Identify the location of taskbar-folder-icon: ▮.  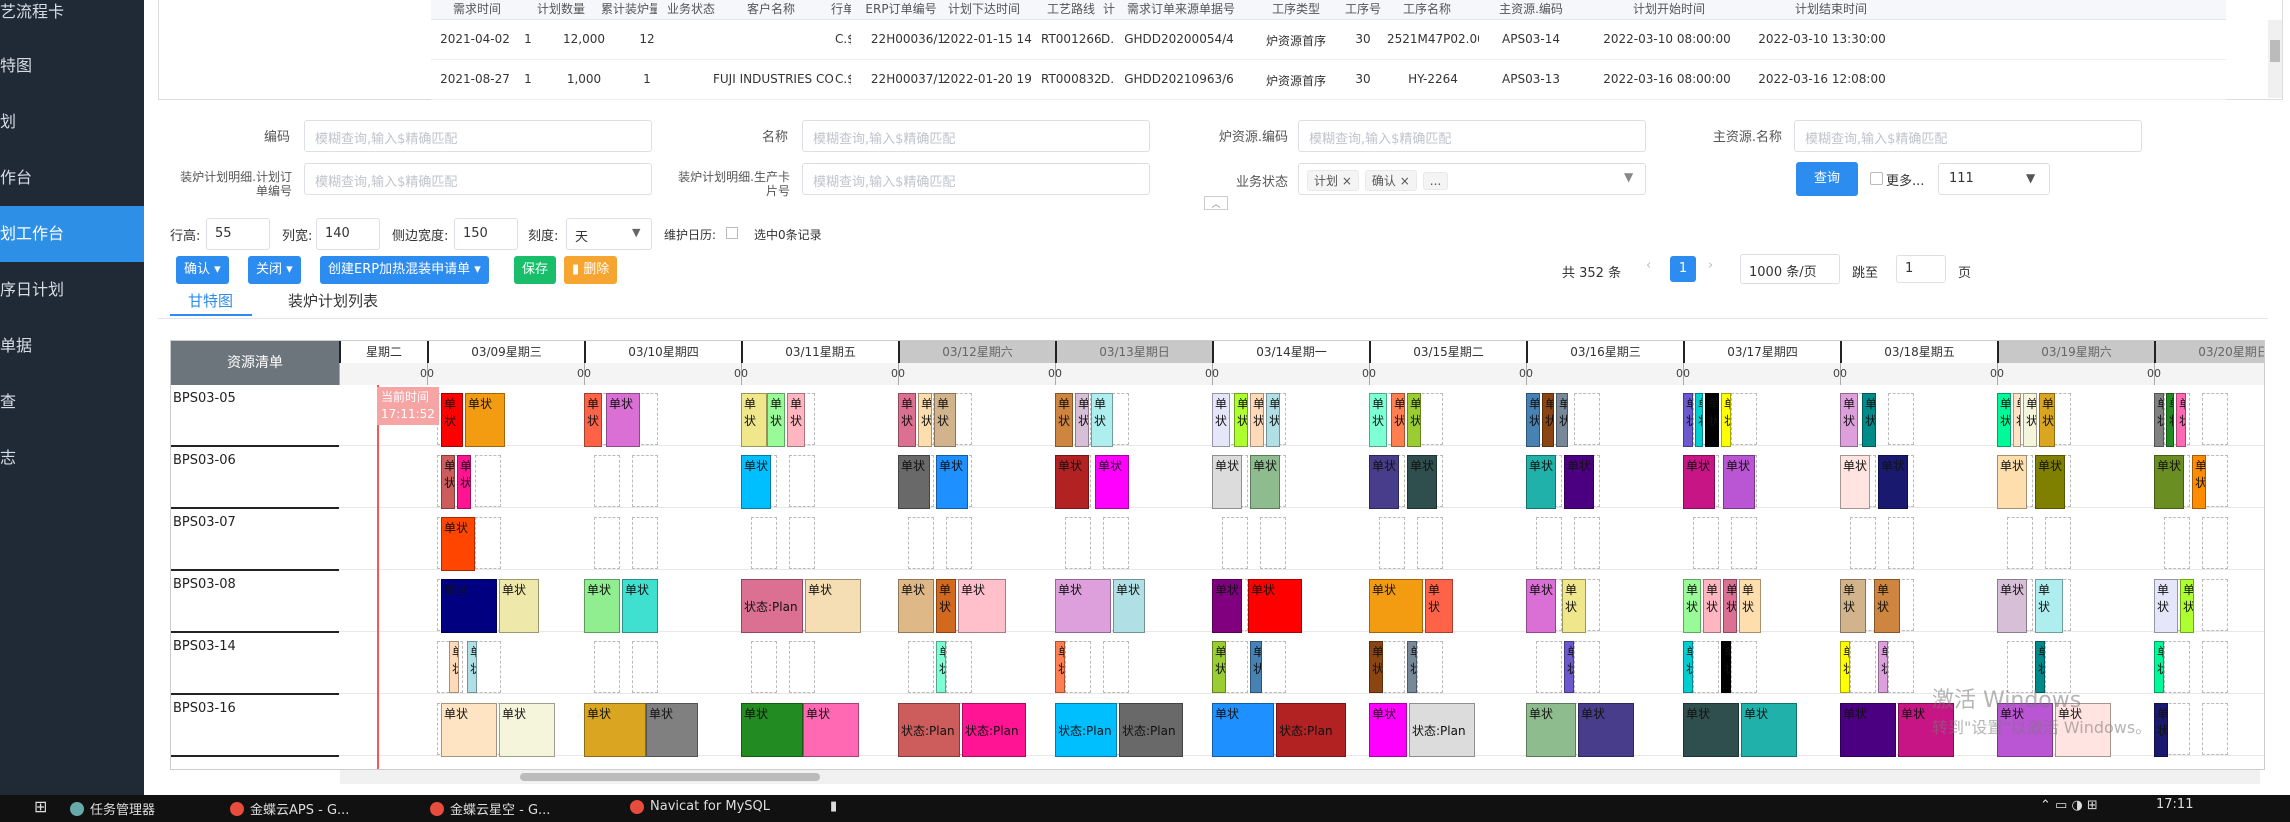
(833, 809).